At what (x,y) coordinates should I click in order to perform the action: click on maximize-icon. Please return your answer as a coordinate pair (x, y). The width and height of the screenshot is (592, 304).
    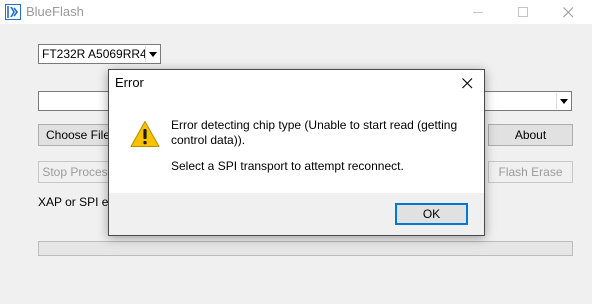
    Looking at the image, I should click on (523, 12).